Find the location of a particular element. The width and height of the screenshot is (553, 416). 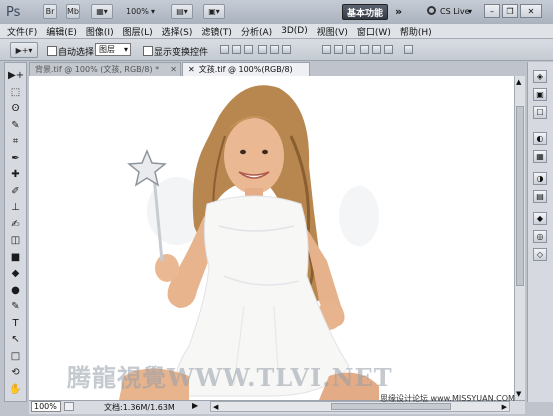

marquee-tool-icon: ⬚ is located at coordinates (15, 92).